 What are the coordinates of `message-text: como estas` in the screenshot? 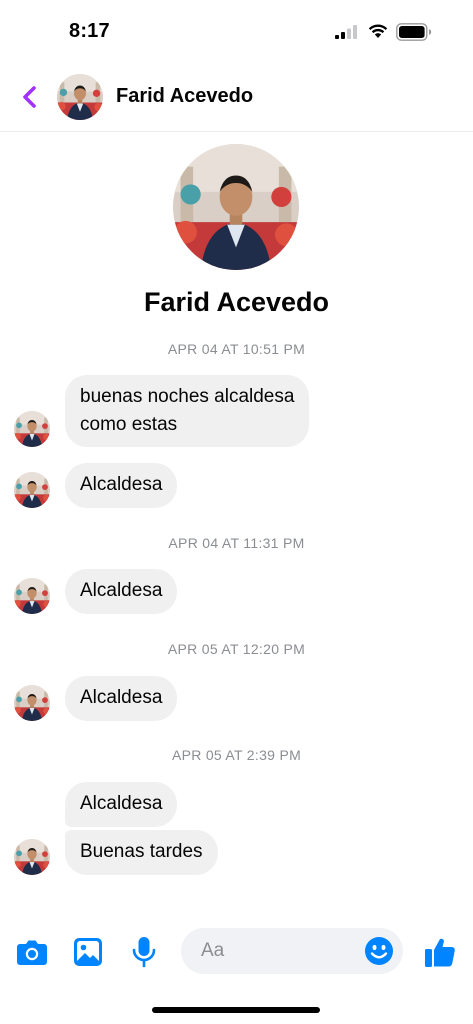 It's located at (129, 424).